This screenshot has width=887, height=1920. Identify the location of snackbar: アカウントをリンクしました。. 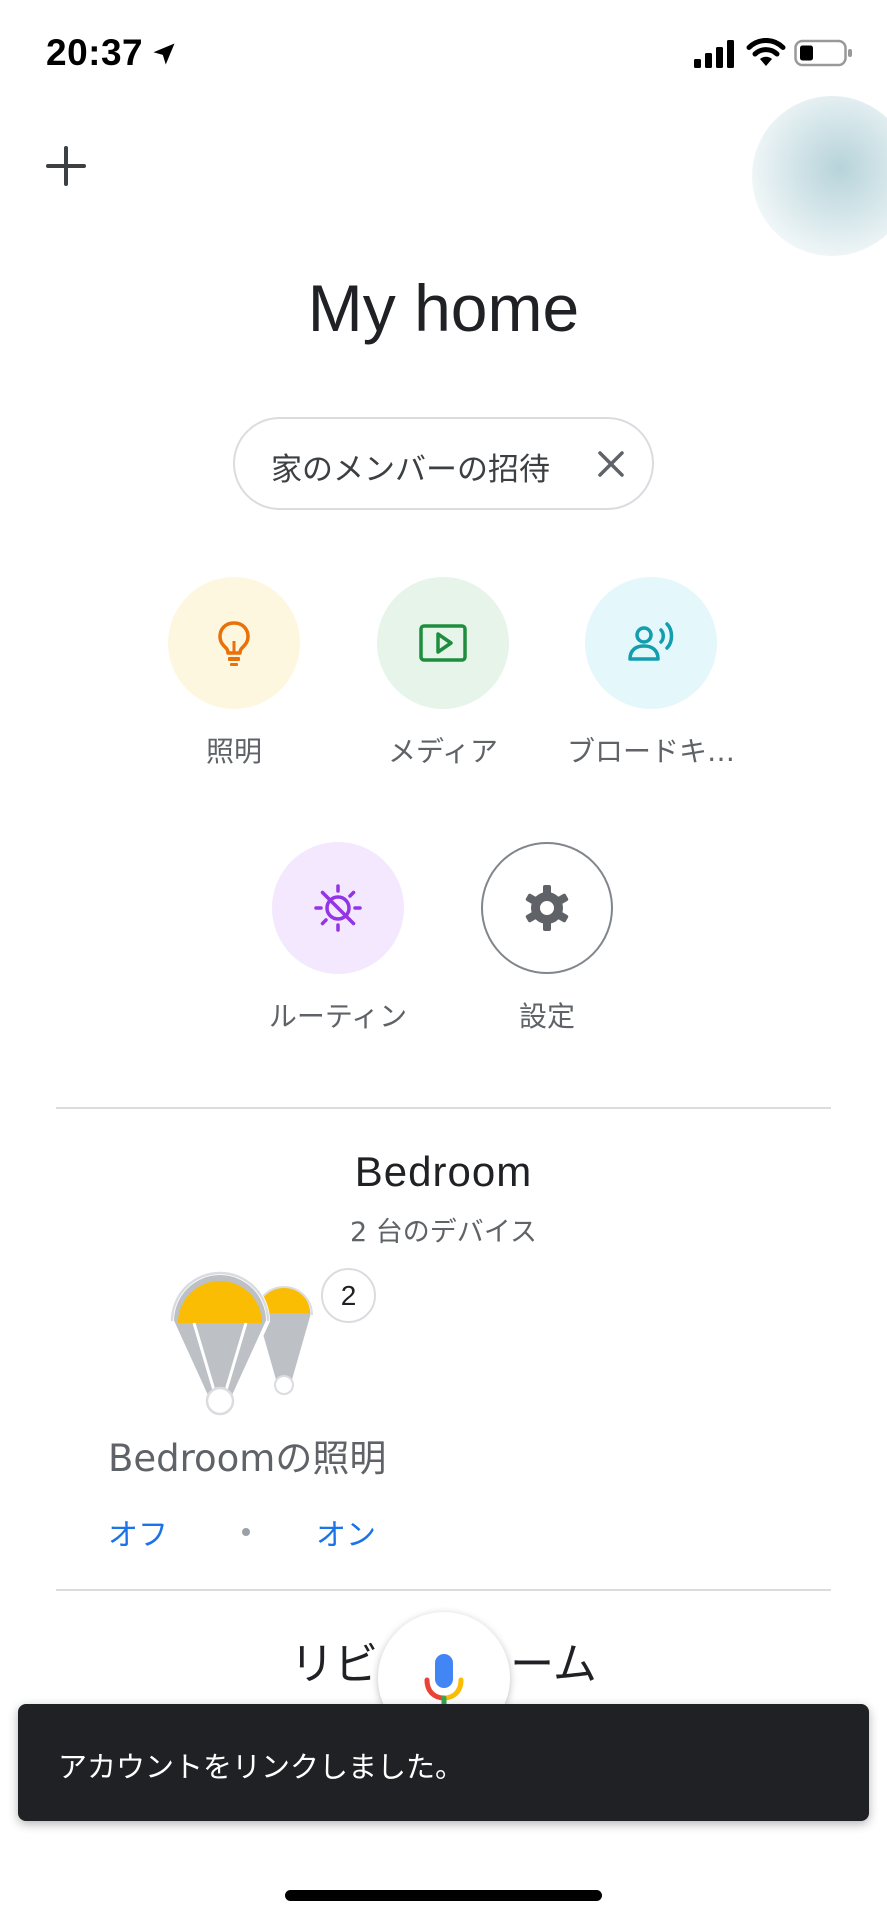
(443, 1762).